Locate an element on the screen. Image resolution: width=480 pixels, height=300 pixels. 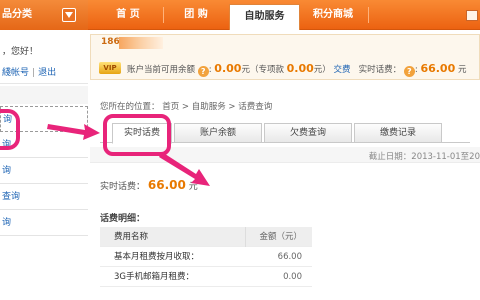
category-header: 品分类 is located at coordinates (44, 15).